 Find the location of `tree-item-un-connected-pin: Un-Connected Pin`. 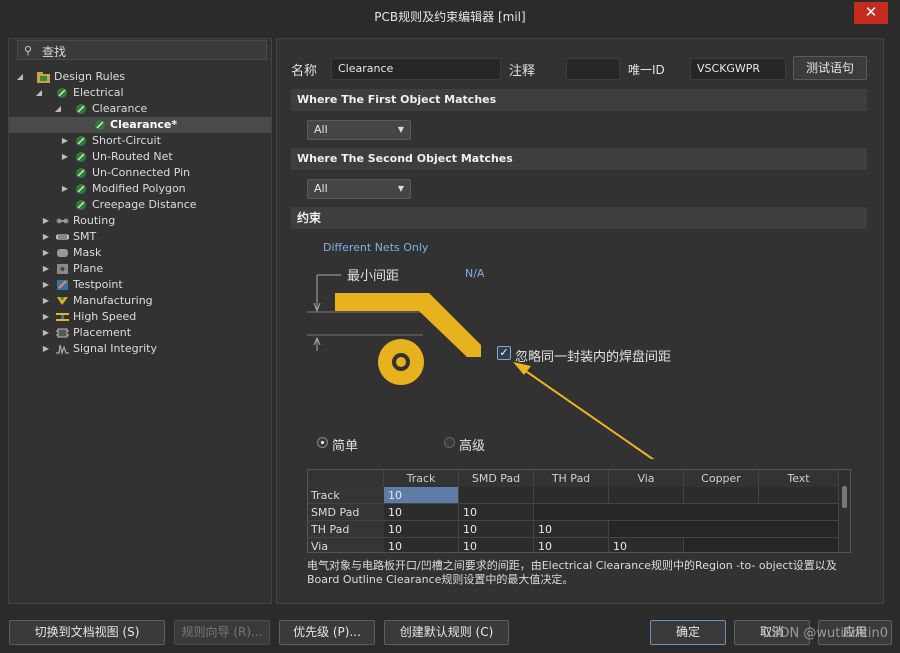

tree-item-un-connected-pin: Un-Connected Pin is located at coordinates (140, 173).